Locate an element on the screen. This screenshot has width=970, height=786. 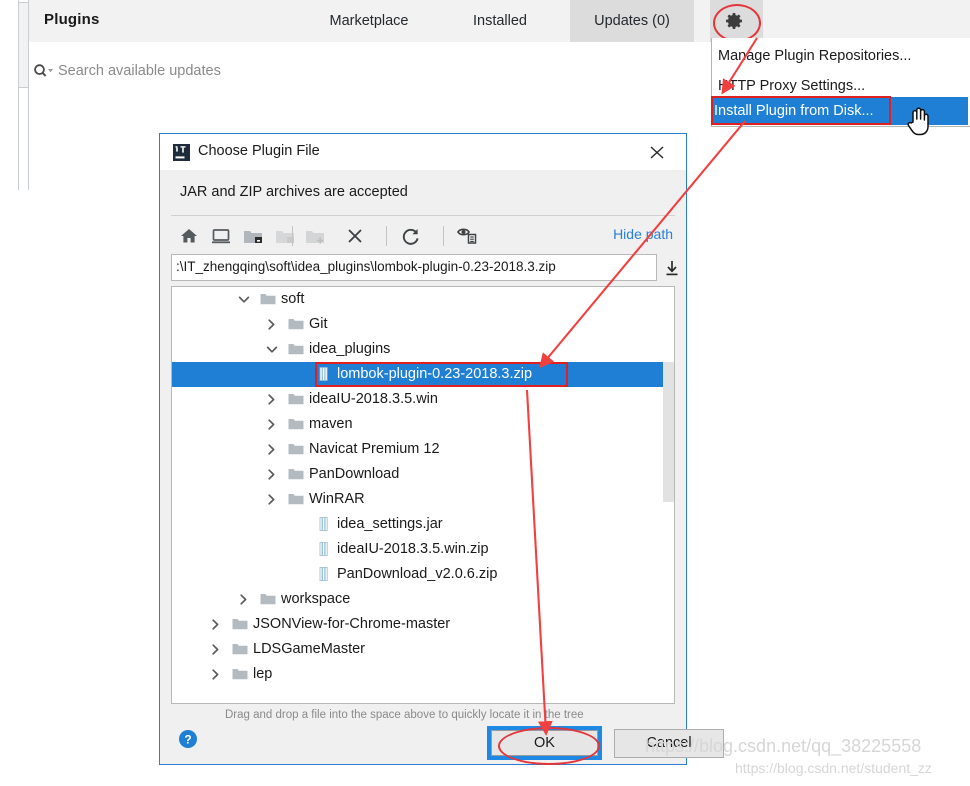
dialog-title: Choose Plugin File is located at coordinates (259, 151).